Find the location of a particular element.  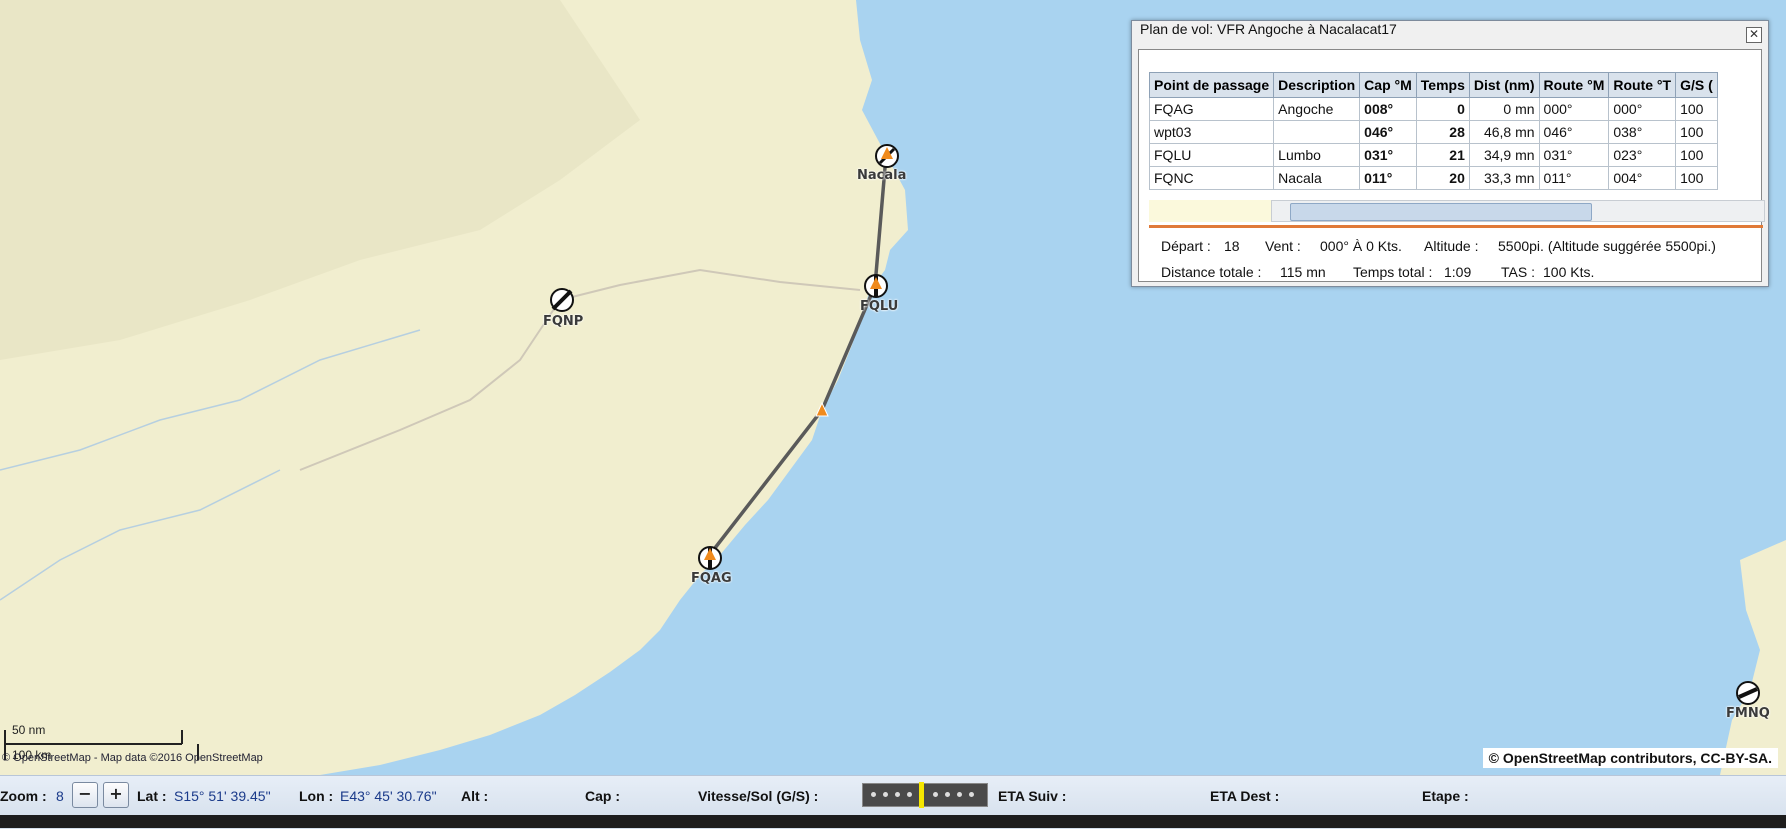

column-header: Temps is located at coordinates (1442, 85).